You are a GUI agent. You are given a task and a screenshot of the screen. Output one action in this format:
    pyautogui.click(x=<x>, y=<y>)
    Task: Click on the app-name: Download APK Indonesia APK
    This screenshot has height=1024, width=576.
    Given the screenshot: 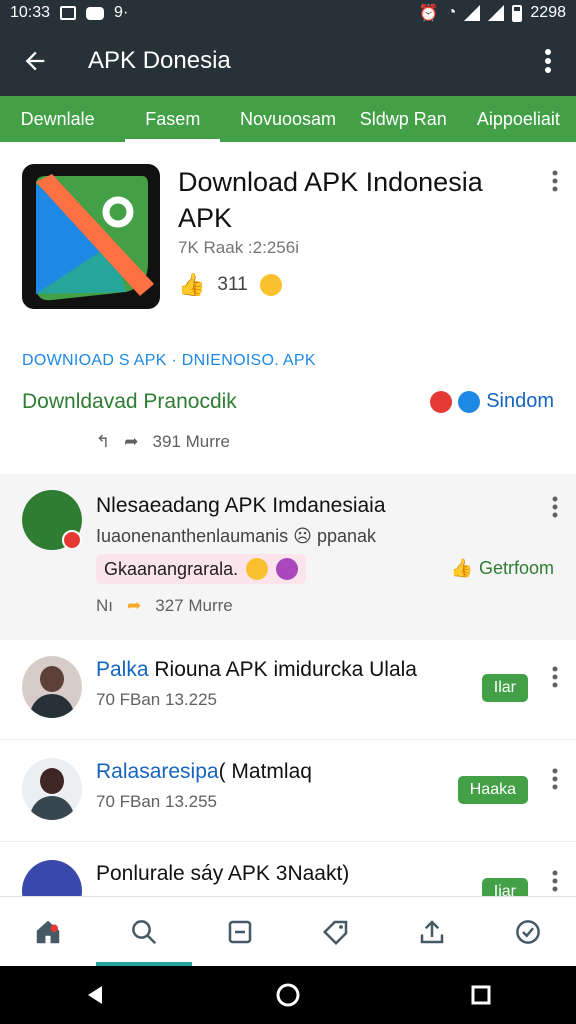 What is the action you would take?
    pyautogui.click(x=330, y=200)
    